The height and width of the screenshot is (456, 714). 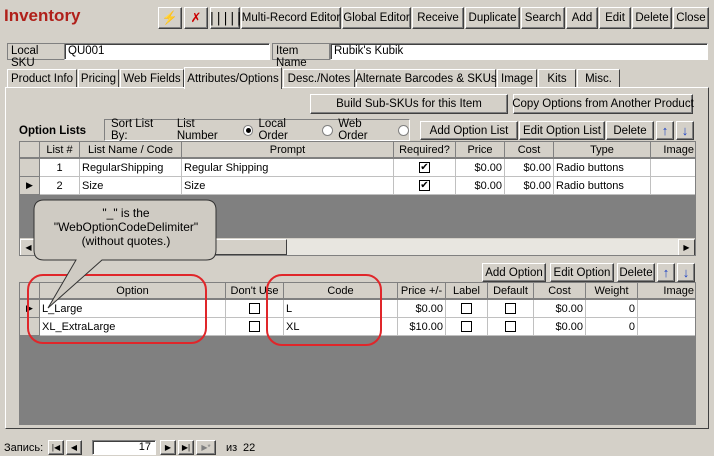 I want to click on search-button: Search, so click(x=543, y=18).